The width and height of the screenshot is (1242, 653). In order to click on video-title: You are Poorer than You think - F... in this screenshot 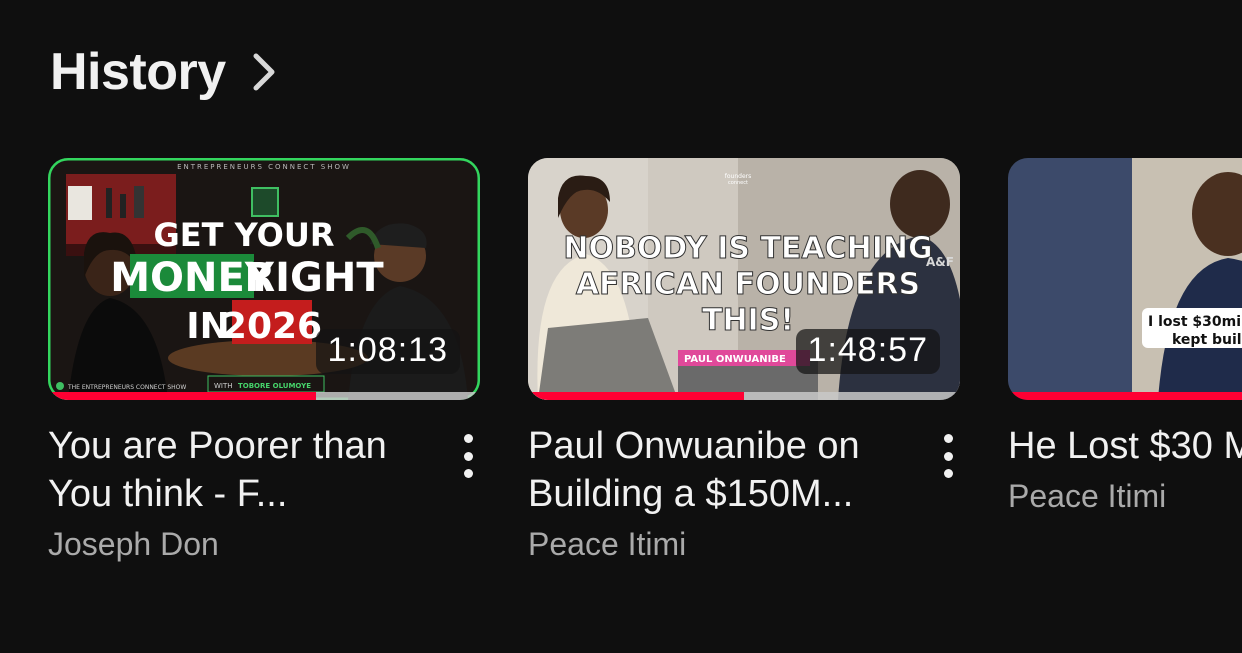, I will do `click(234, 470)`.